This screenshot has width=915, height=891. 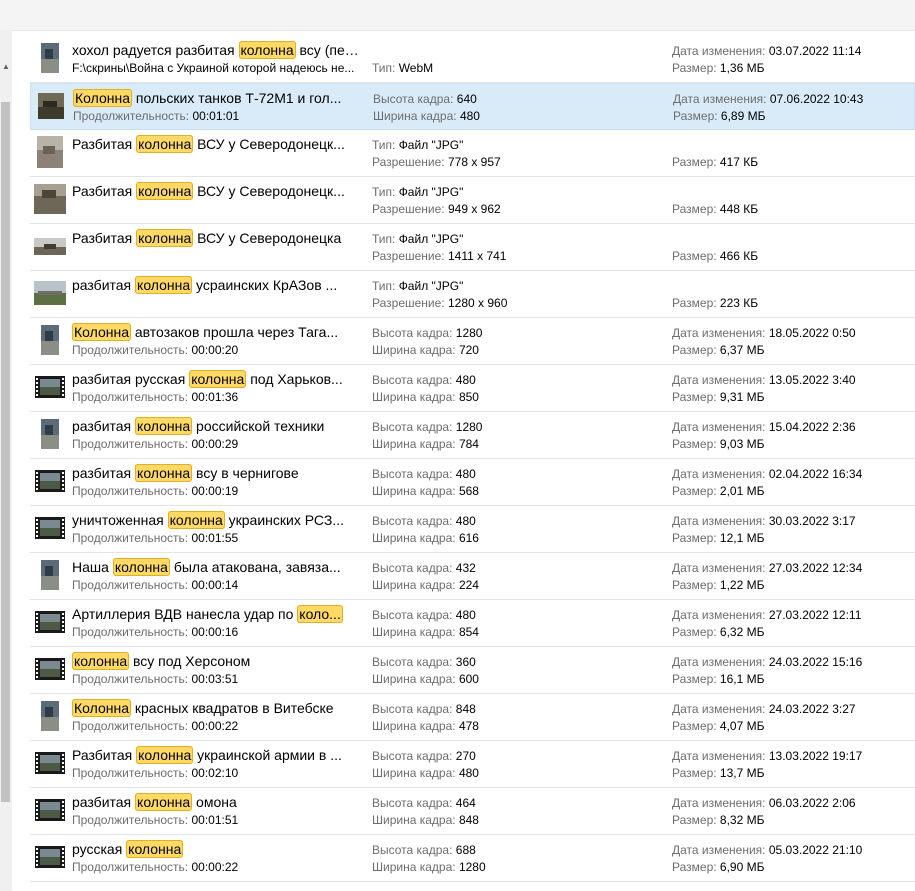 I want to click on file-name-text: красных квадратов в Витебске, so click(x=232, y=708).